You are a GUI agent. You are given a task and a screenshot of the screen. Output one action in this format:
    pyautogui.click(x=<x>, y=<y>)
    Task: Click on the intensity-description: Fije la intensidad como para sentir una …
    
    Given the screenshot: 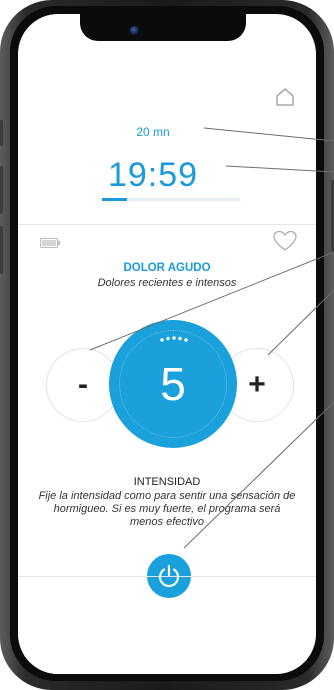 What is the action you would take?
    pyautogui.click(x=167, y=509)
    